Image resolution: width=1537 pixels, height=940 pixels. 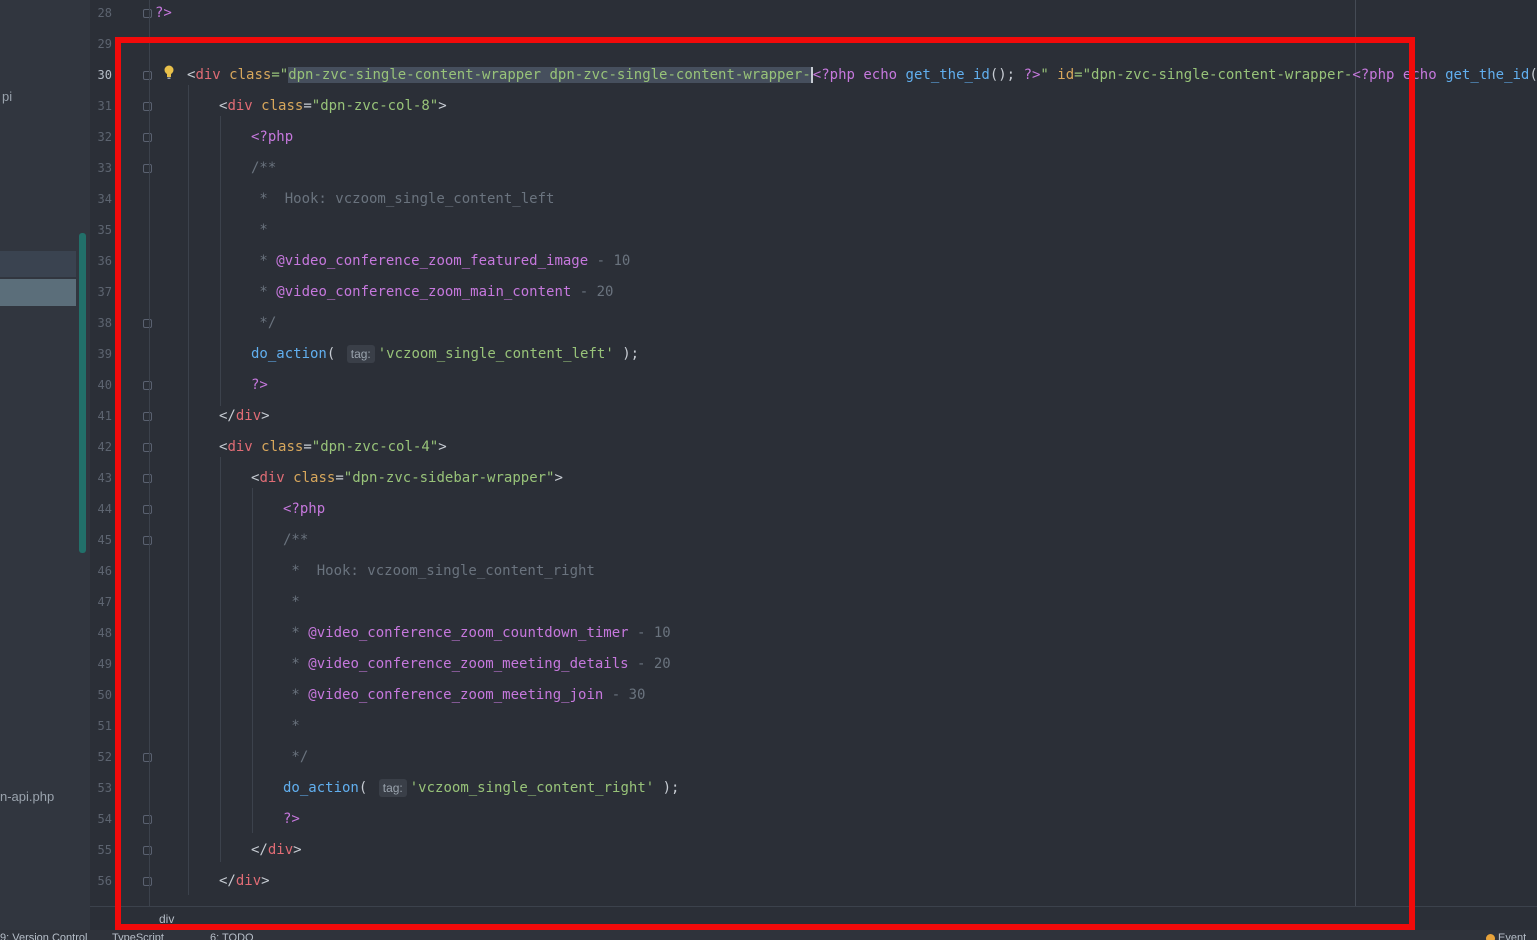 I want to click on attr-value: "dpn-zvc-sidebar-wrapper", so click(x=449, y=478).